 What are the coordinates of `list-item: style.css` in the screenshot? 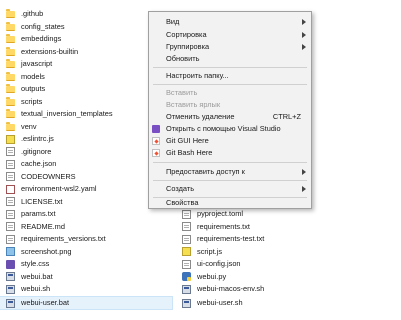 It's located at (24, 264).